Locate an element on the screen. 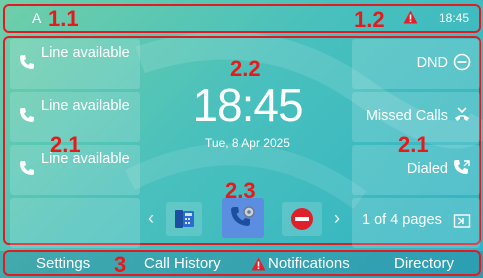 This screenshot has width=483, height=278. annotation-label: 2.2 is located at coordinates (245, 68).